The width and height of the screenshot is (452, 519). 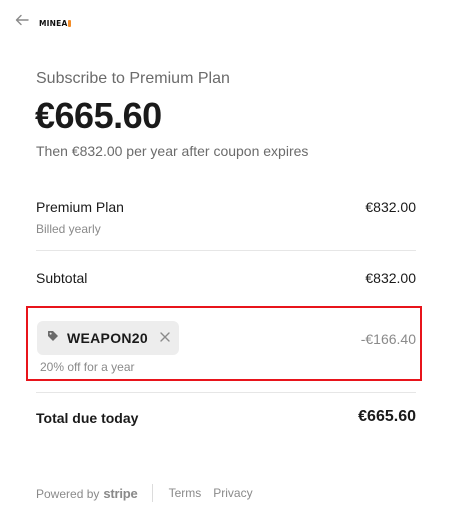 I want to click on remove-coupon-button, so click(x=165, y=338).